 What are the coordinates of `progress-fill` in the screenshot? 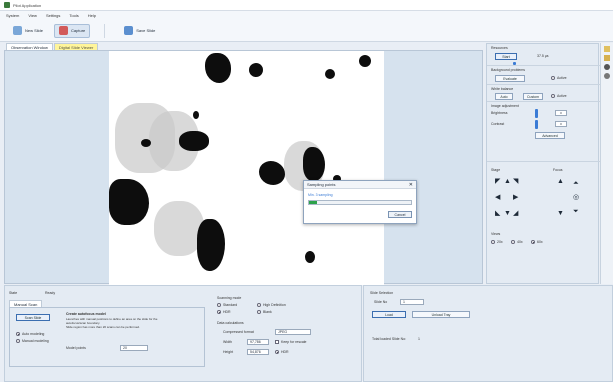 It's located at (313, 202).